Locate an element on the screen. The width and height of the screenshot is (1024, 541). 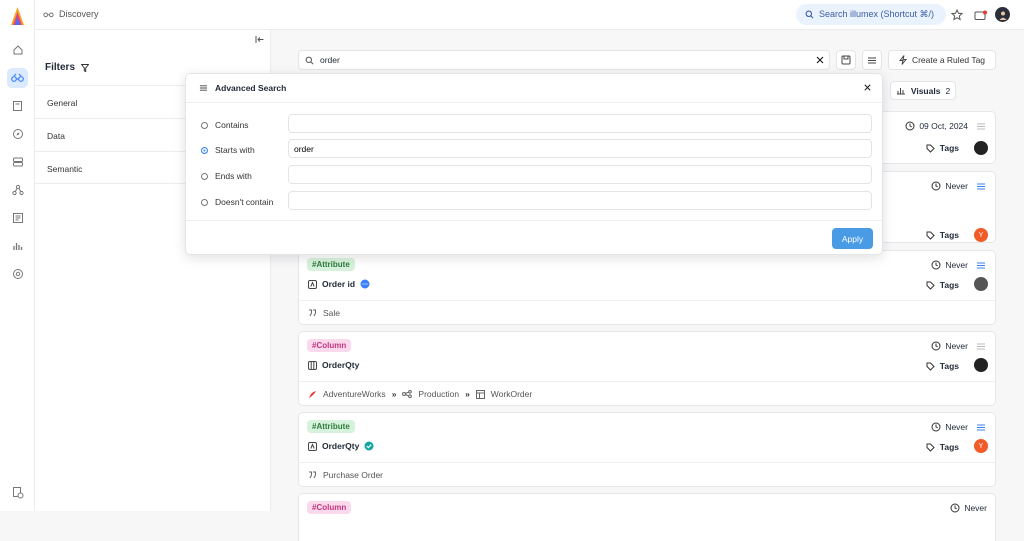
illumex-logo is located at coordinates (17, 17).